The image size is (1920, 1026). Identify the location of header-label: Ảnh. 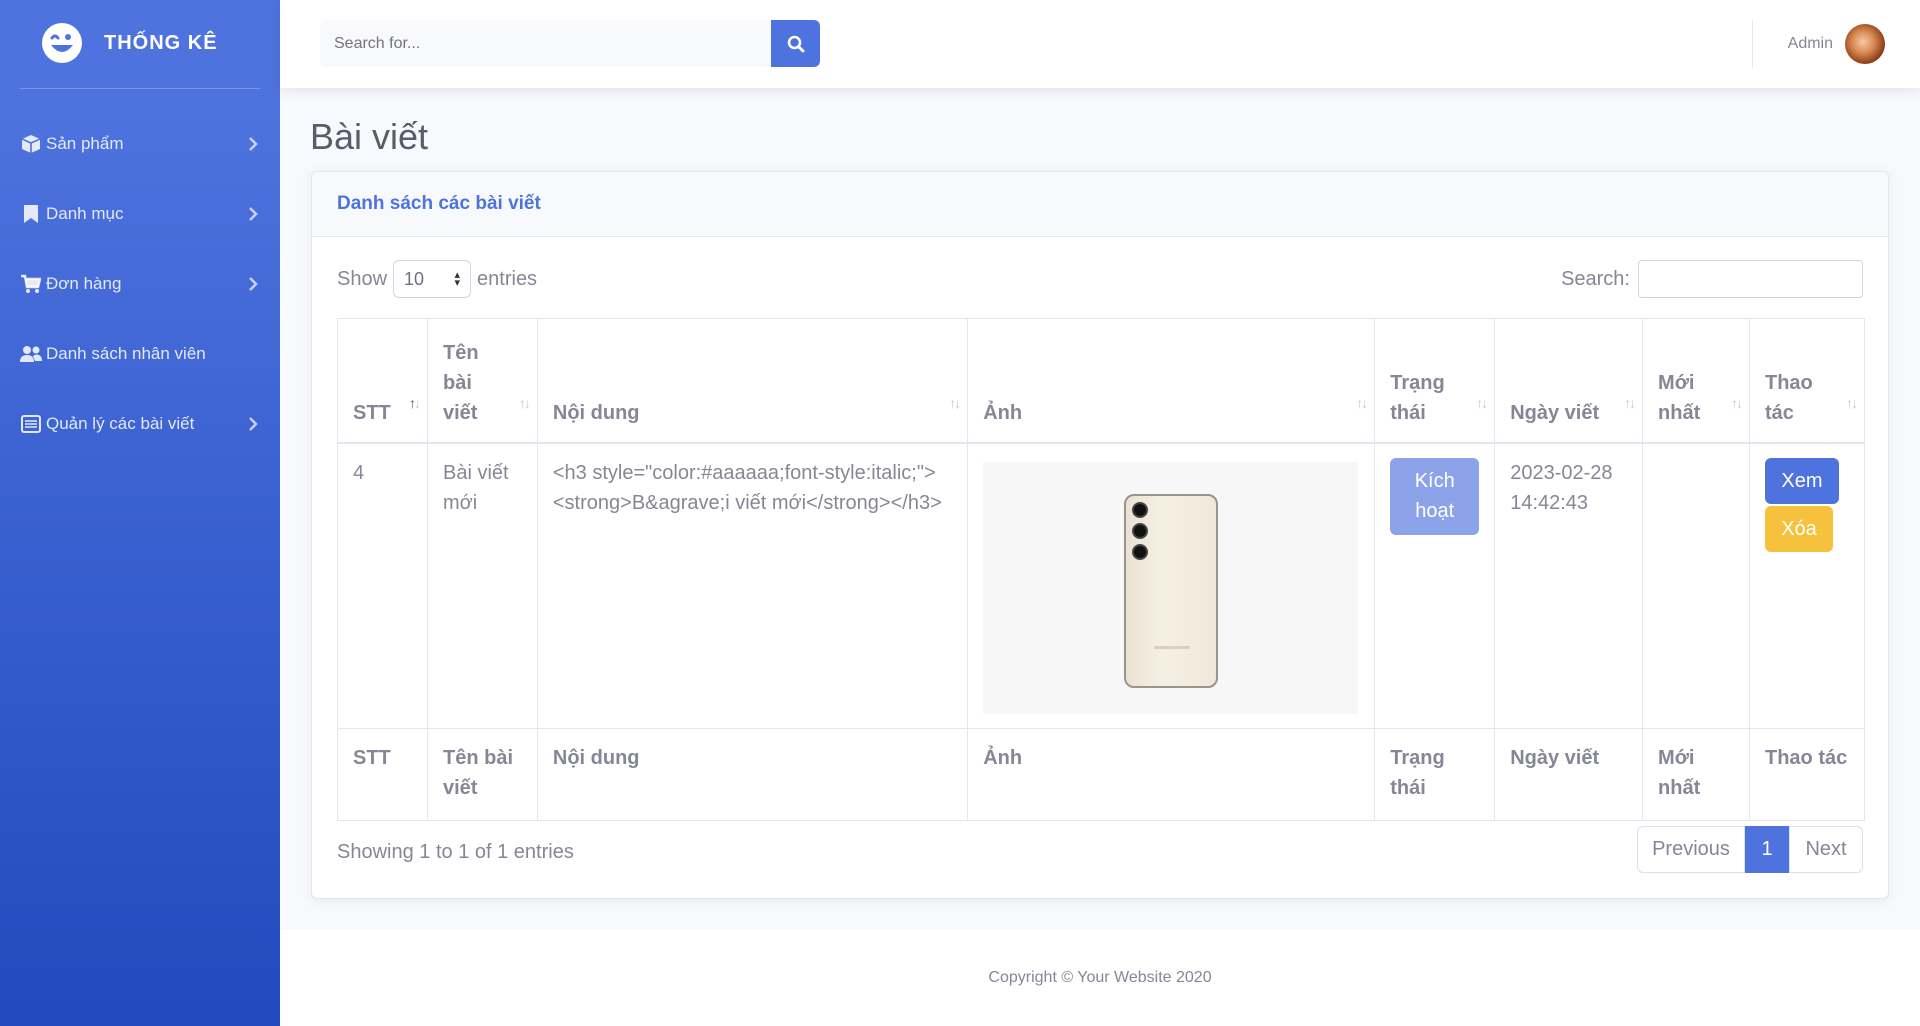
(1003, 412).